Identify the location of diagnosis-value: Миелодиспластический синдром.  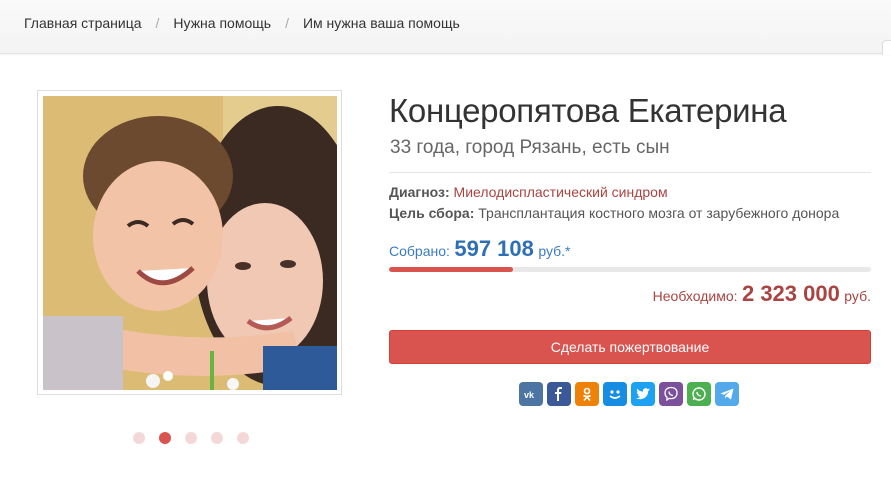
(560, 192).